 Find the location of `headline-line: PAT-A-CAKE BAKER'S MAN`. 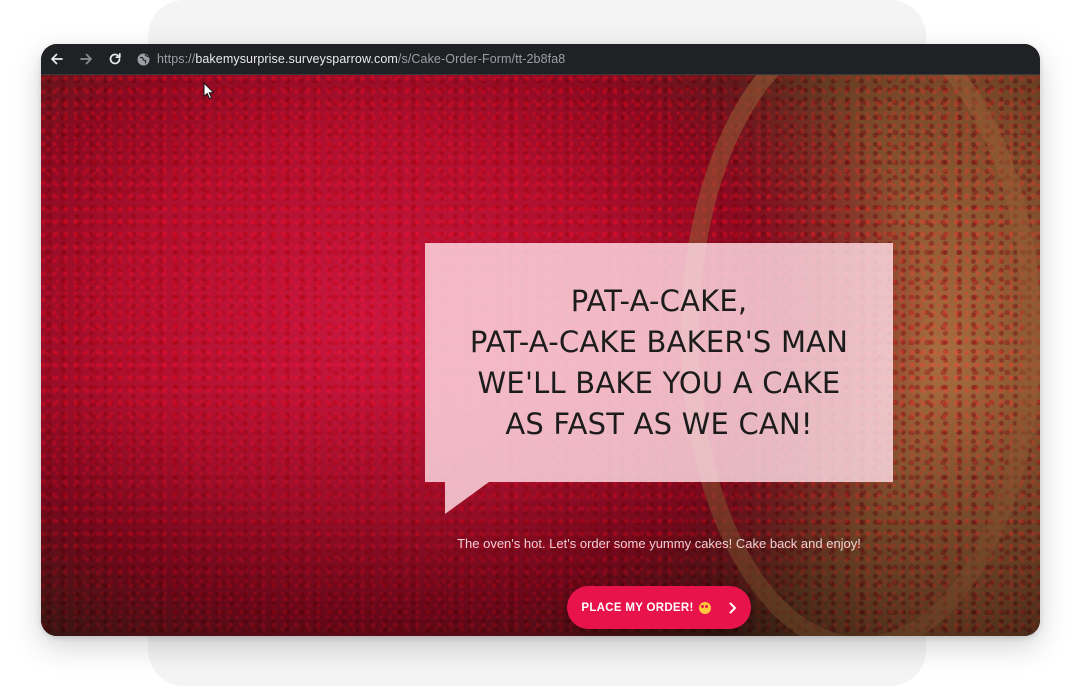

headline-line: PAT-A-CAKE BAKER'S MAN is located at coordinates (659, 341).